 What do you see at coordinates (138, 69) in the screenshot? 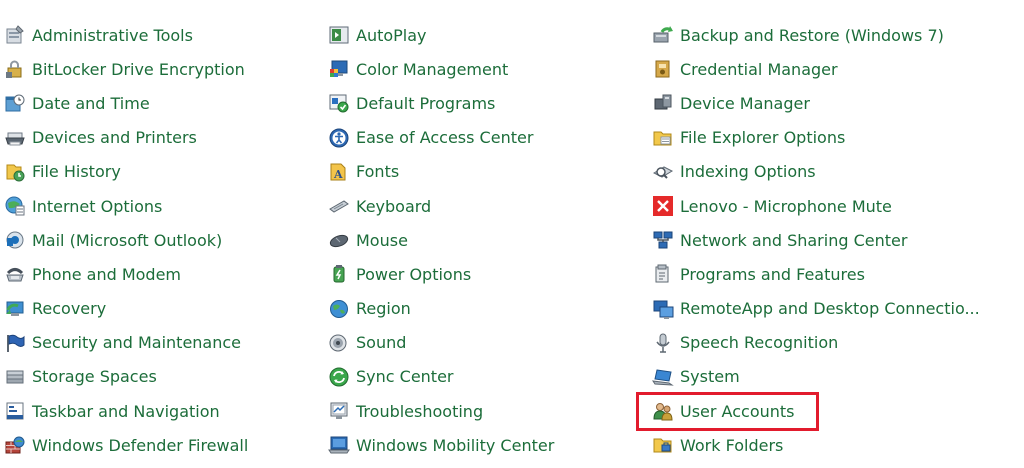
I see `item-label: BitLocker Drive Encryption` at bounding box center [138, 69].